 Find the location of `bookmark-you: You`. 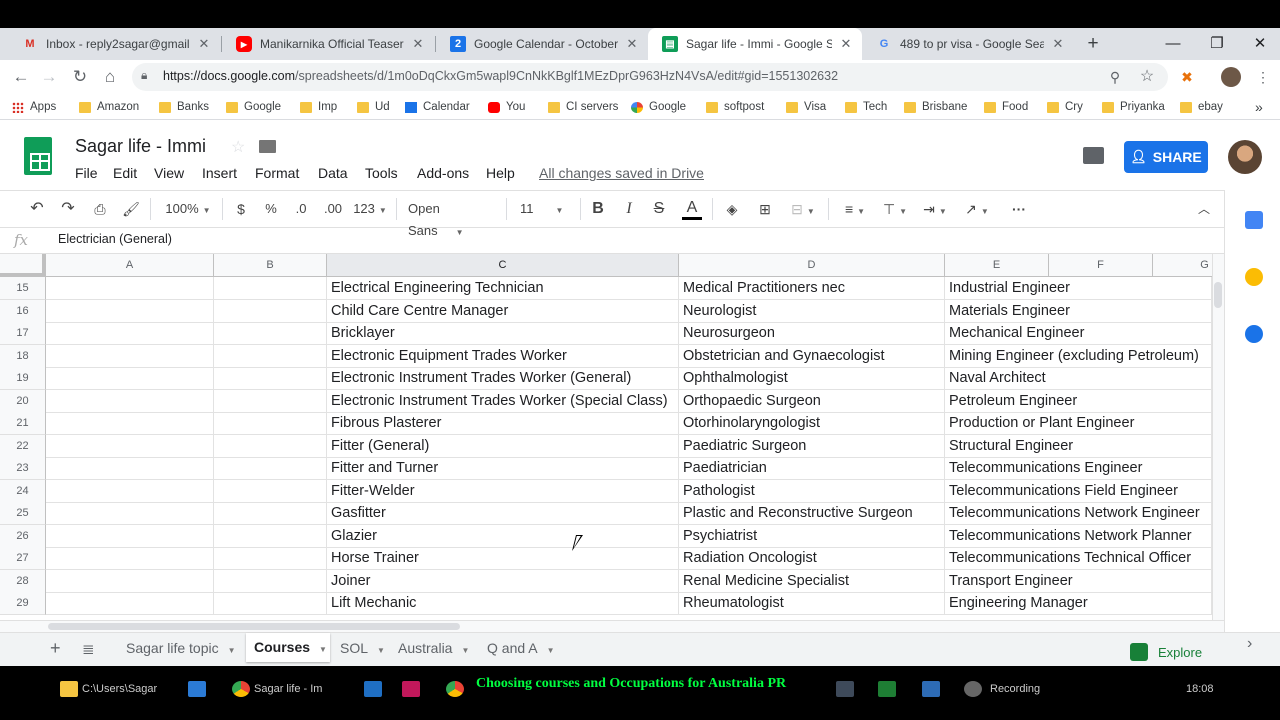

bookmark-you: You is located at coordinates (506, 107).